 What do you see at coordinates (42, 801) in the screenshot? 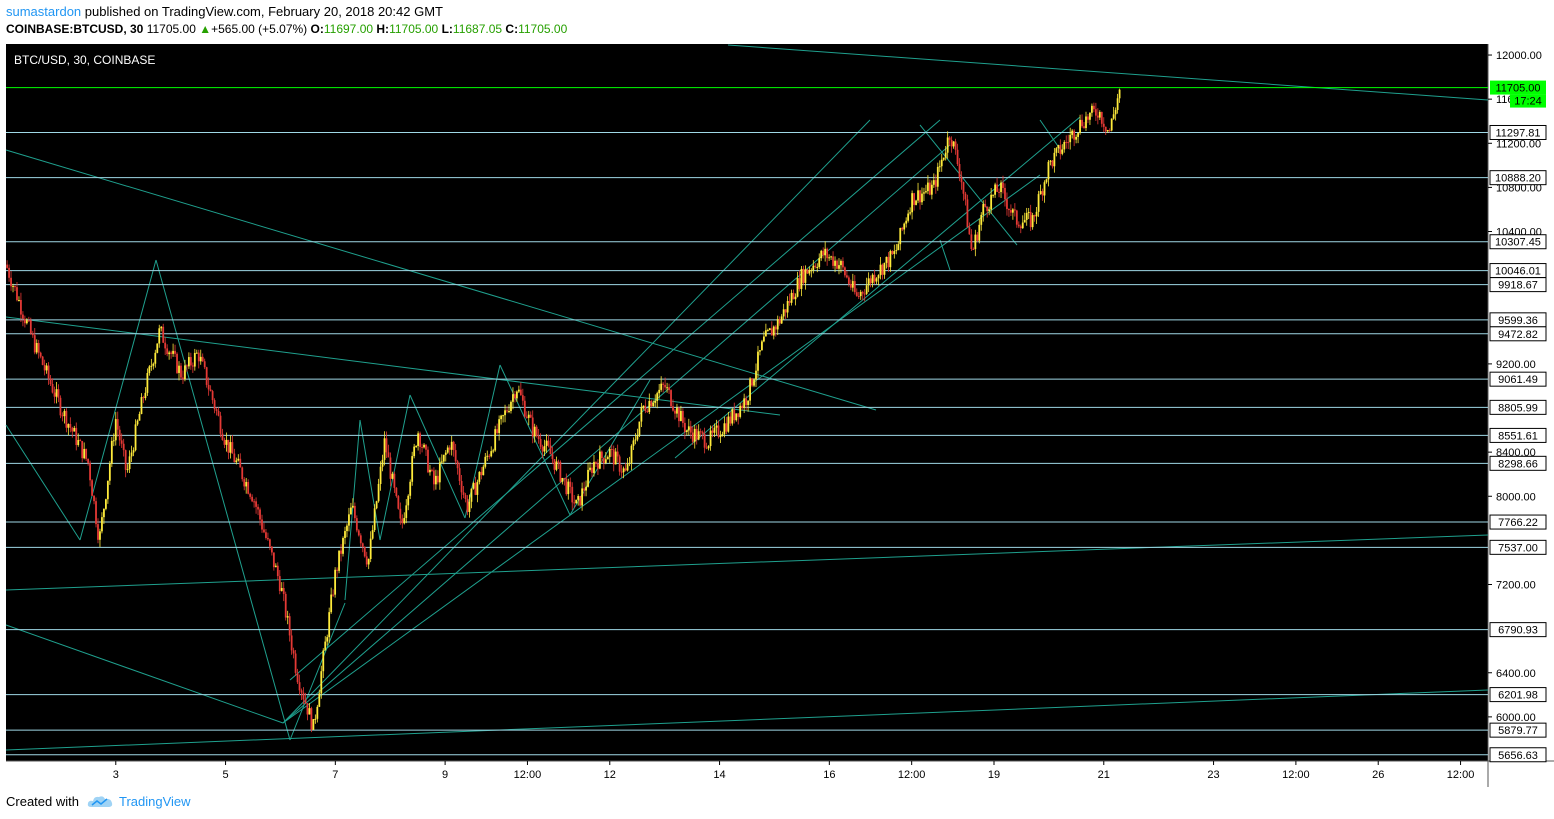
I see `created-with-text: Created with` at bounding box center [42, 801].